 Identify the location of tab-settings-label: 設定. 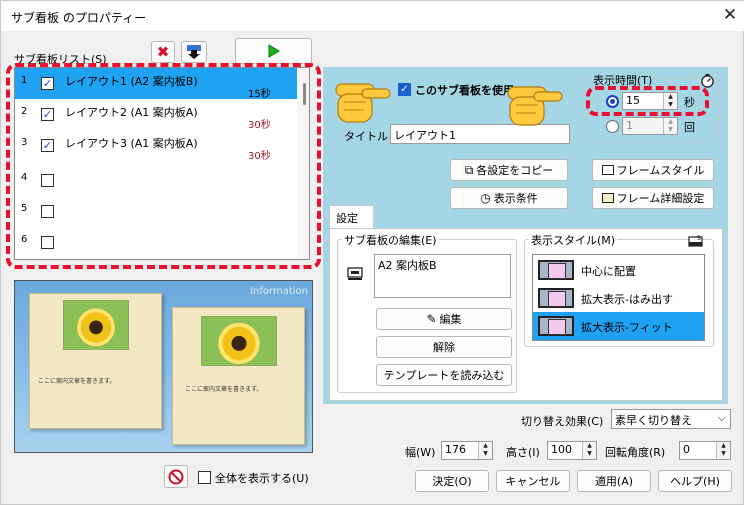
(347, 218).